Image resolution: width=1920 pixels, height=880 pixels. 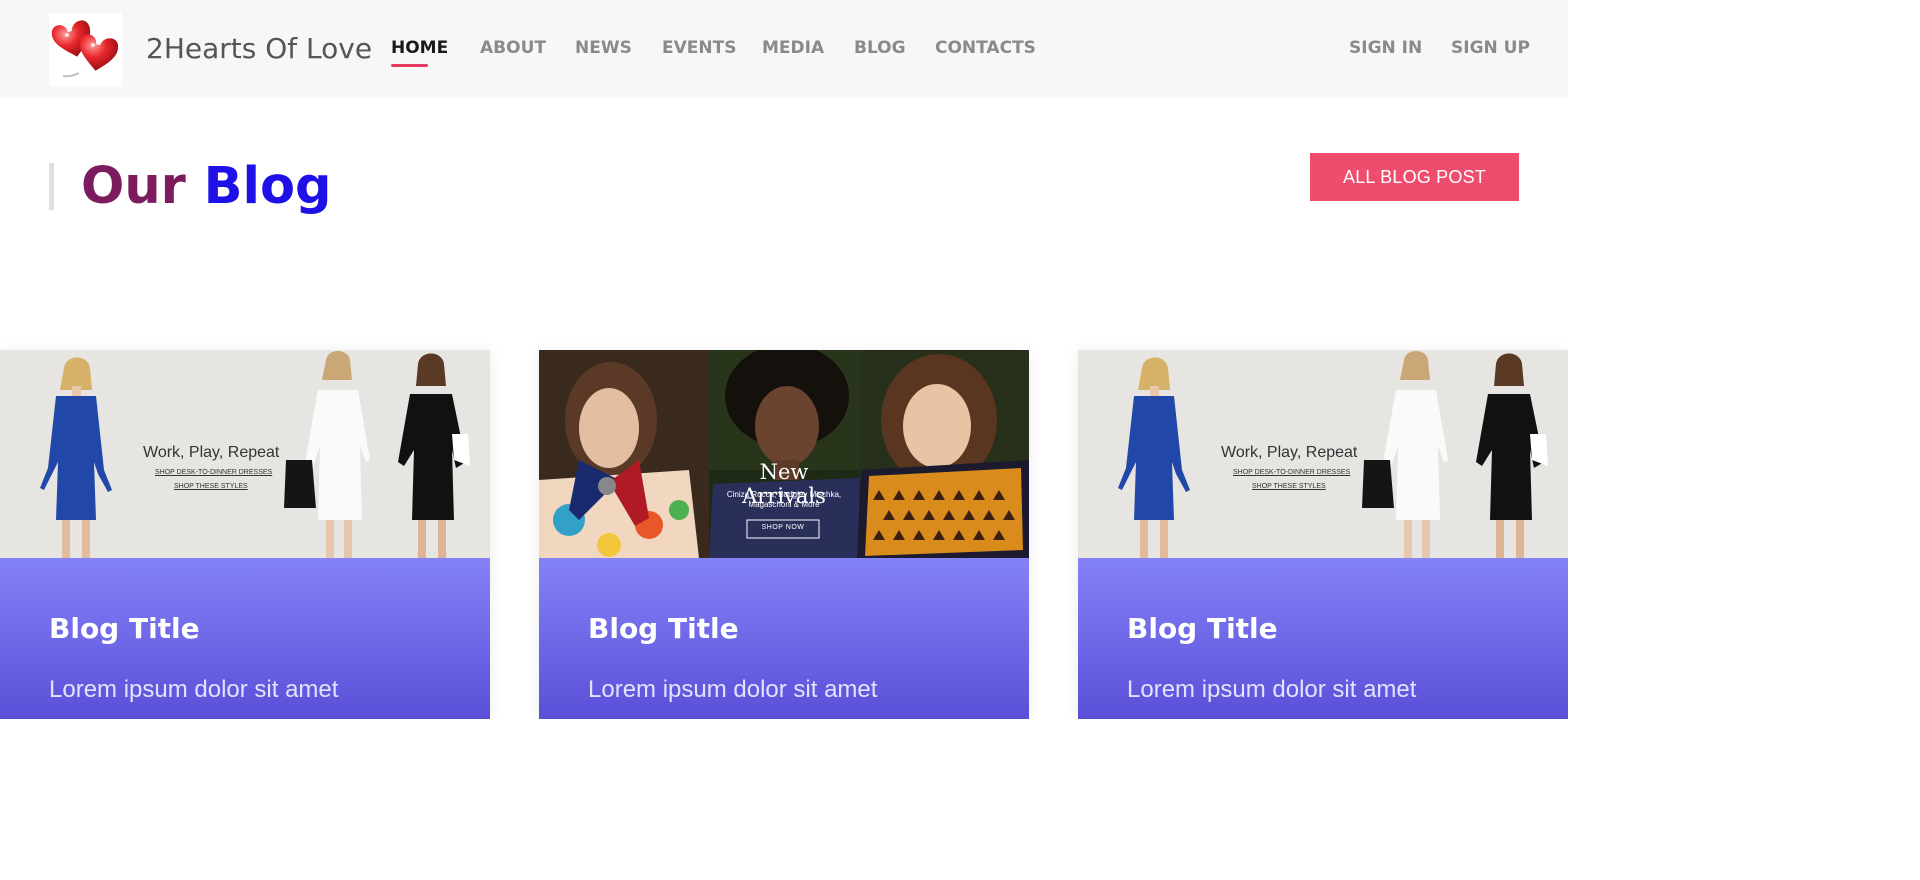 What do you see at coordinates (793, 48) in the screenshot?
I see `nav-media: MEDIA` at bounding box center [793, 48].